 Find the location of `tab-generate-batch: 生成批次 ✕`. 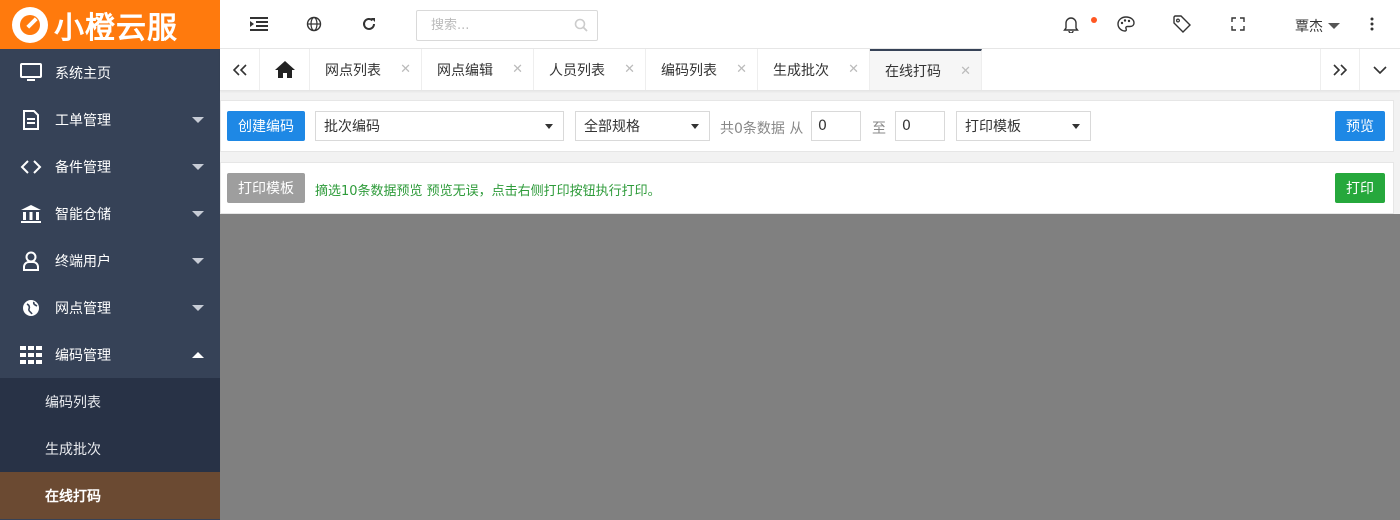

tab-generate-batch: 生成批次 ✕ is located at coordinates (814, 69).